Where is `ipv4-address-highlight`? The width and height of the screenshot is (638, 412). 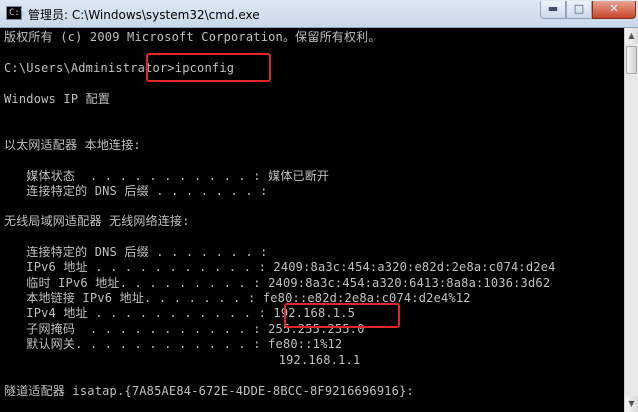 ipv4-address-highlight is located at coordinates (342, 315).